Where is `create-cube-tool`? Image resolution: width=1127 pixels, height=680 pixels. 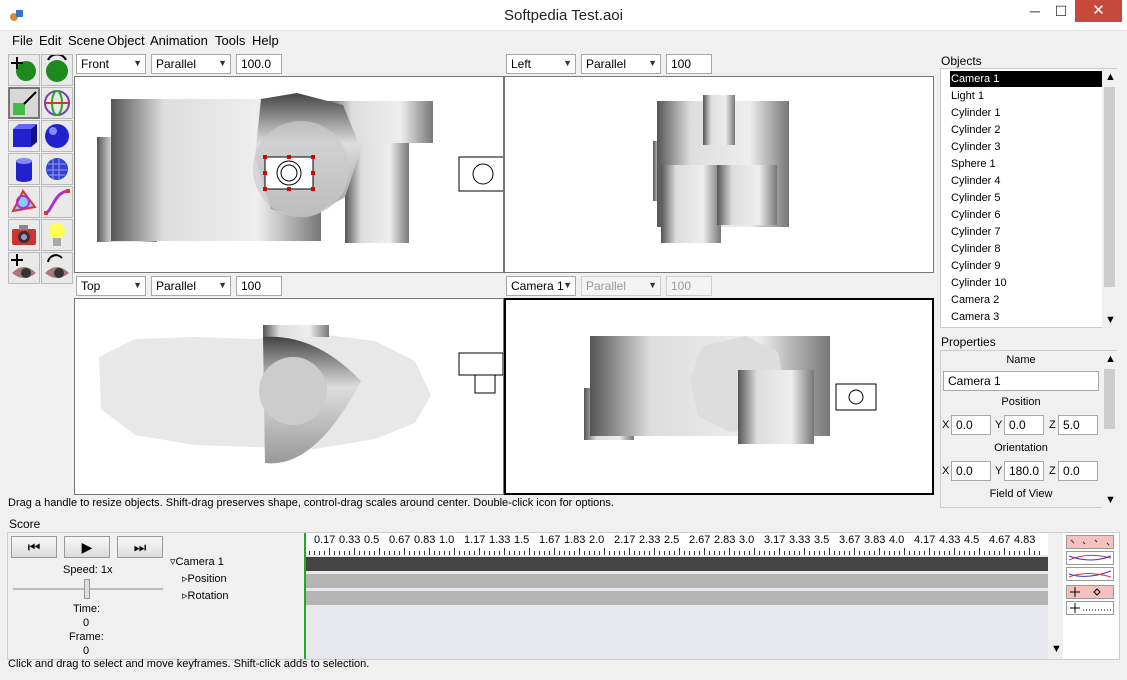 create-cube-tool is located at coordinates (24, 136).